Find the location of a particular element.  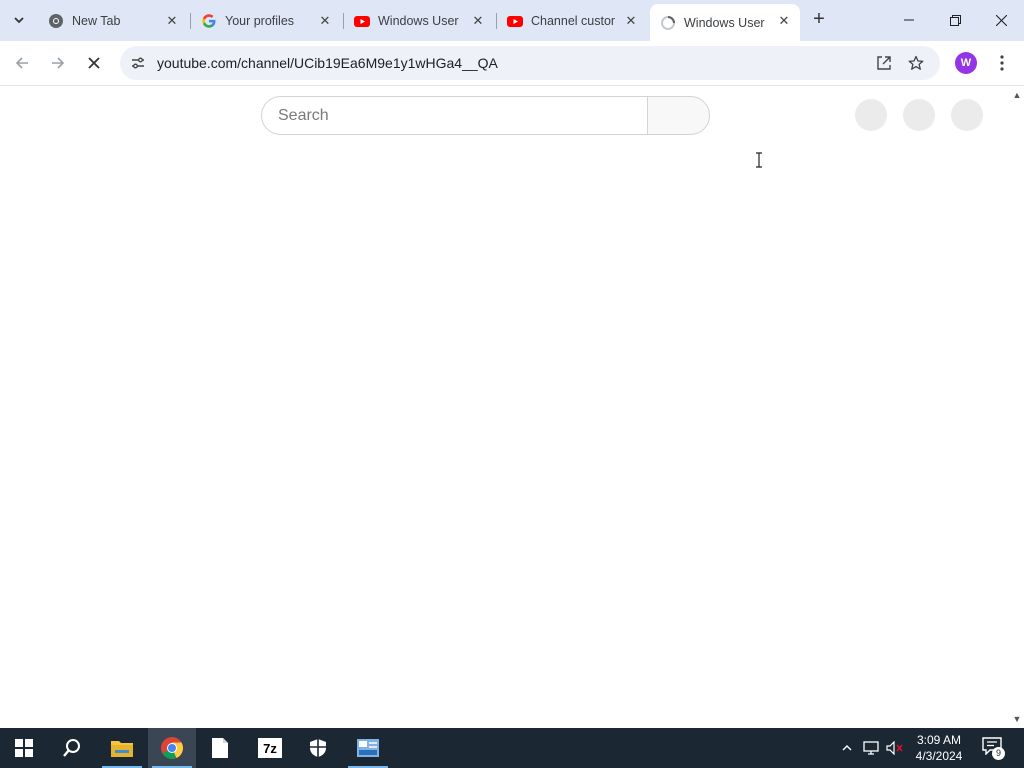

tab-title: Channel custom is located at coordinates (573, 21).